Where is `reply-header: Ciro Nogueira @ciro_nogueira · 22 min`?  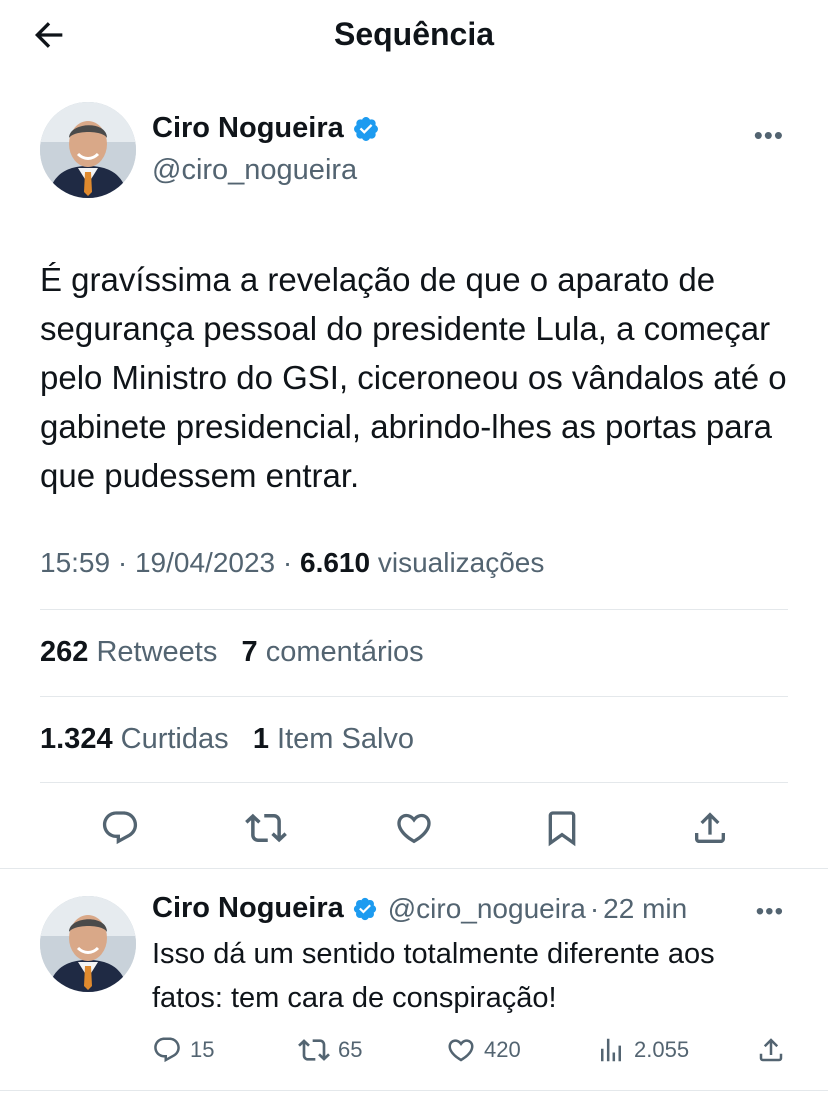
reply-header: Ciro Nogueira @ciro_nogueira · 22 min is located at coordinates (470, 908).